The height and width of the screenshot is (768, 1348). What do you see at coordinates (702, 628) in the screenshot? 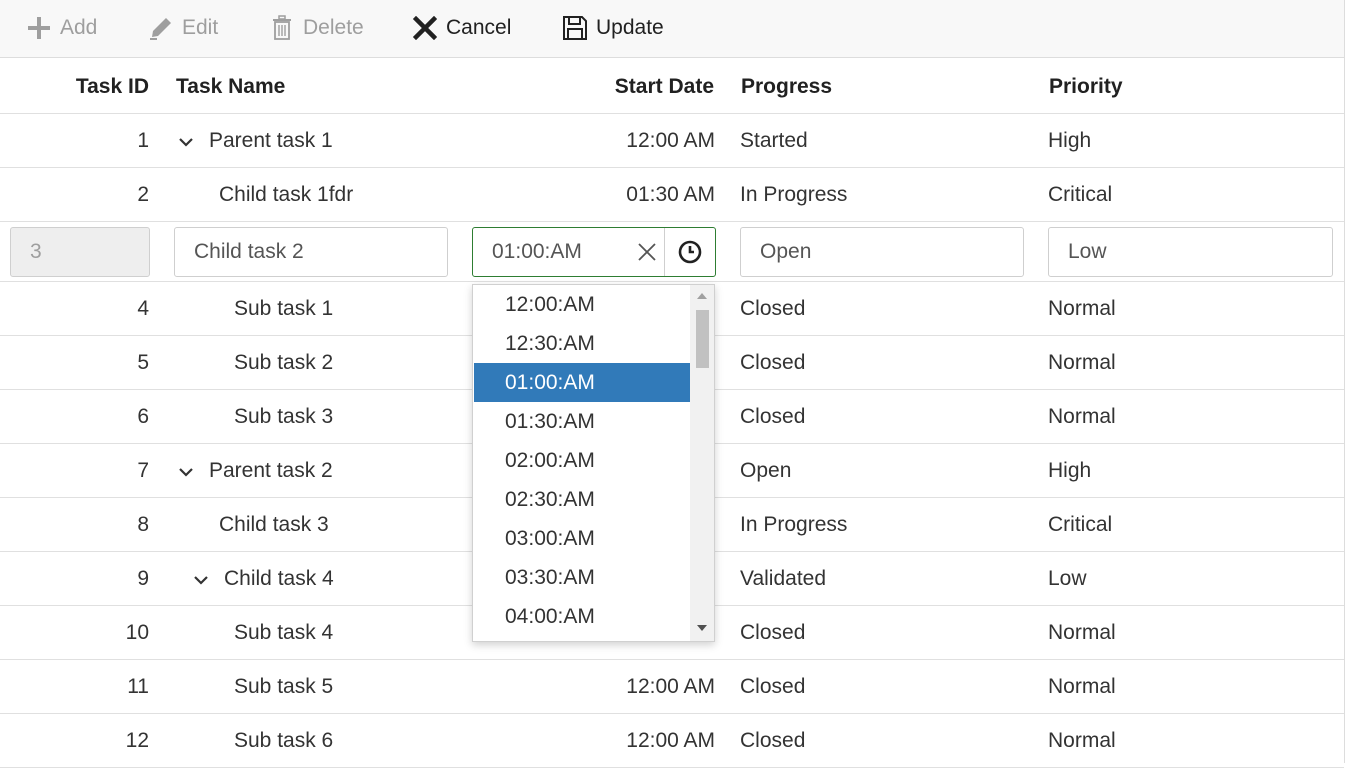
I see `scroll-down-arrow-icon` at bounding box center [702, 628].